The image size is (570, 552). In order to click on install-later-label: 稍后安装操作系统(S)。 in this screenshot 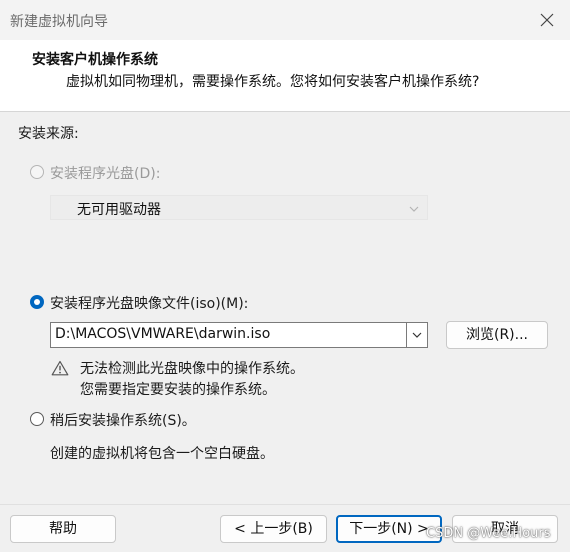, I will do `click(123, 420)`.